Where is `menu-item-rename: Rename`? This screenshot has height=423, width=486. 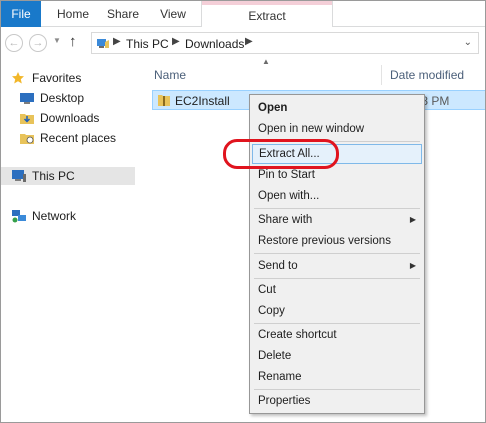 menu-item-rename: Rename is located at coordinates (337, 377).